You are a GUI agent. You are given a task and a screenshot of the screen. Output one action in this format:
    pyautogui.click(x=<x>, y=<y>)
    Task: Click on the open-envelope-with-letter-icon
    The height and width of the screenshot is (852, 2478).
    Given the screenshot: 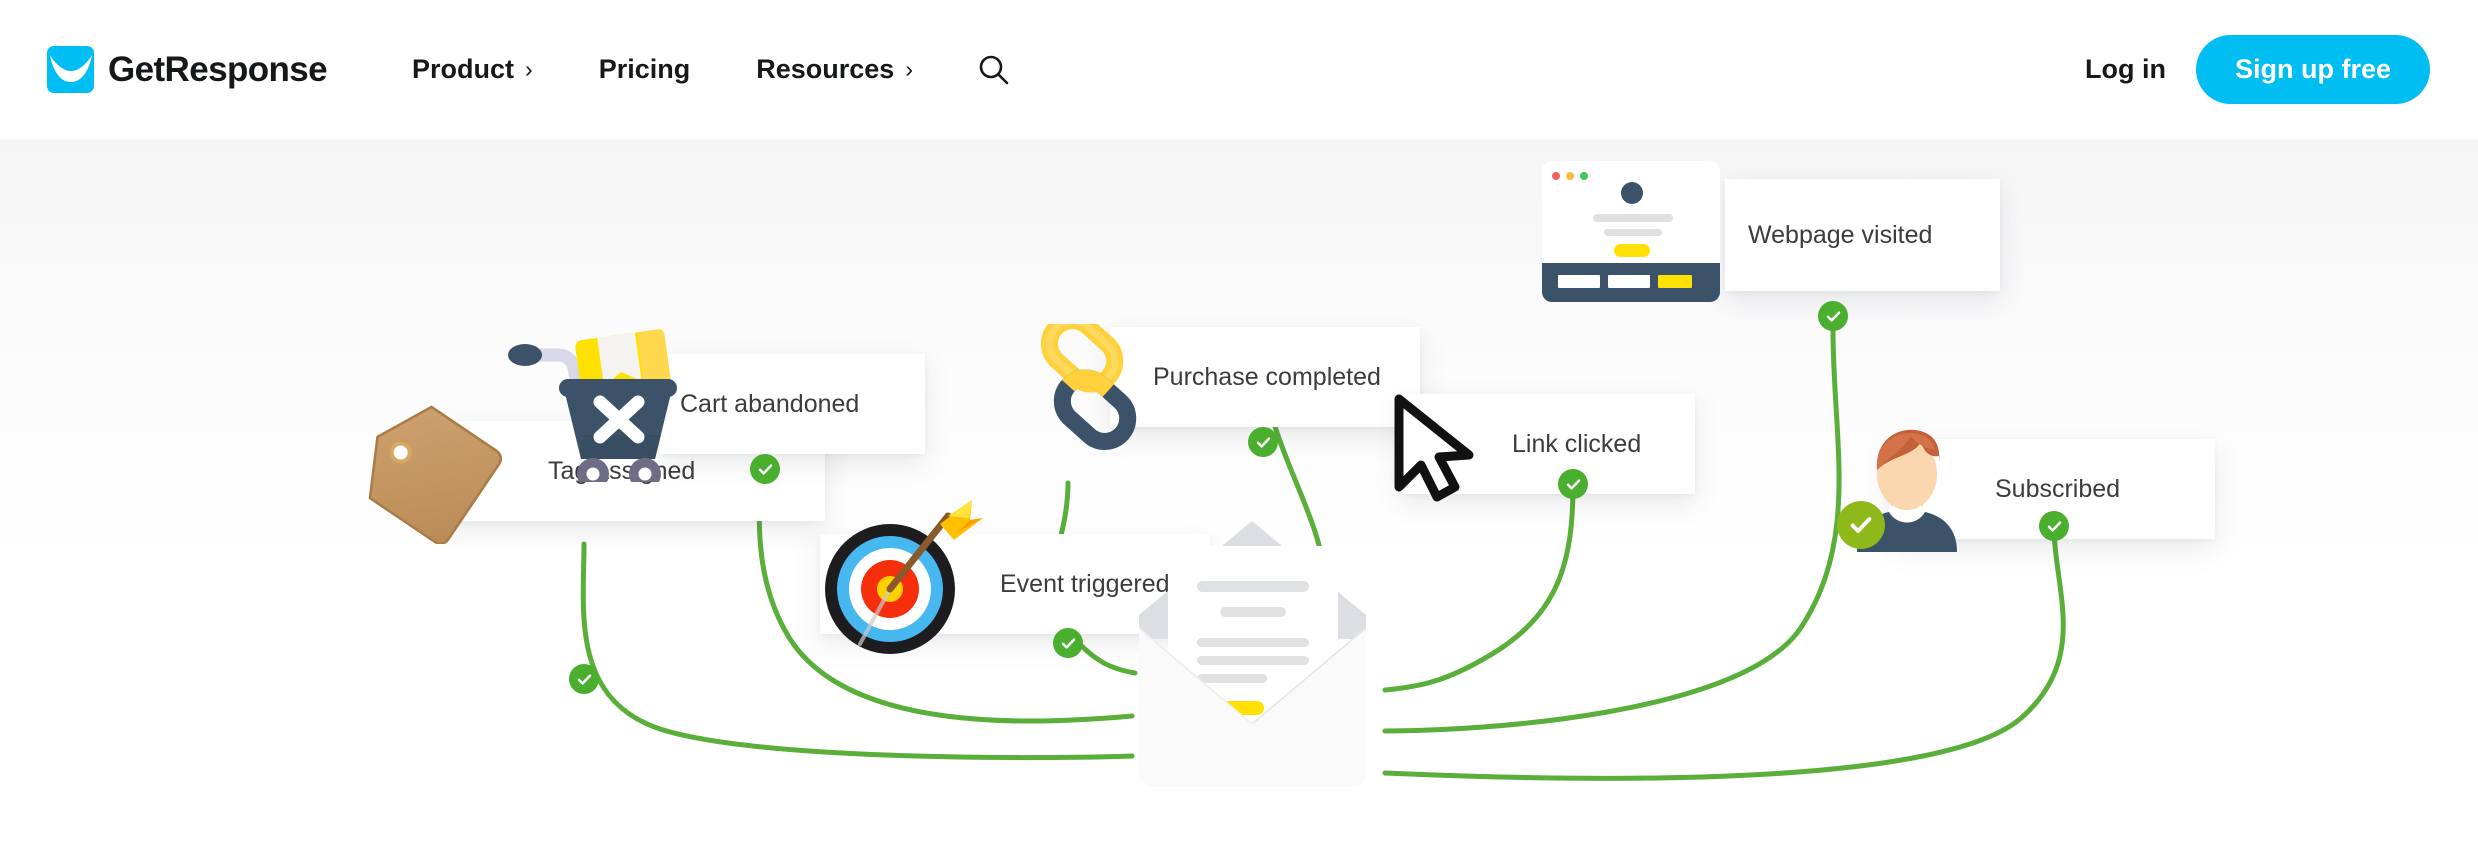 What is the action you would take?
    pyautogui.click(x=1252, y=659)
    